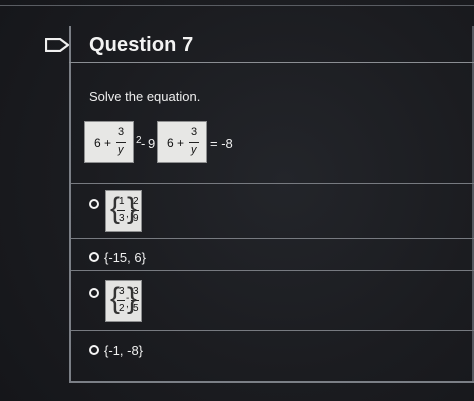  What do you see at coordinates (121, 132) in the screenshot?
I see `term1-frac-top: 3` at bounding box center [121, 132].